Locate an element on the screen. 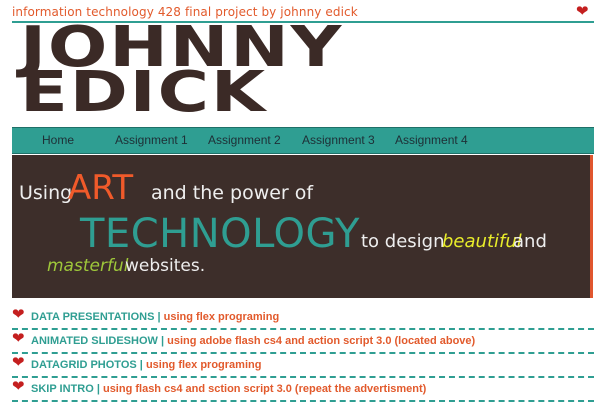 The image size is (600, 402). hero-word-and: and is located at coordinates (530, 241).